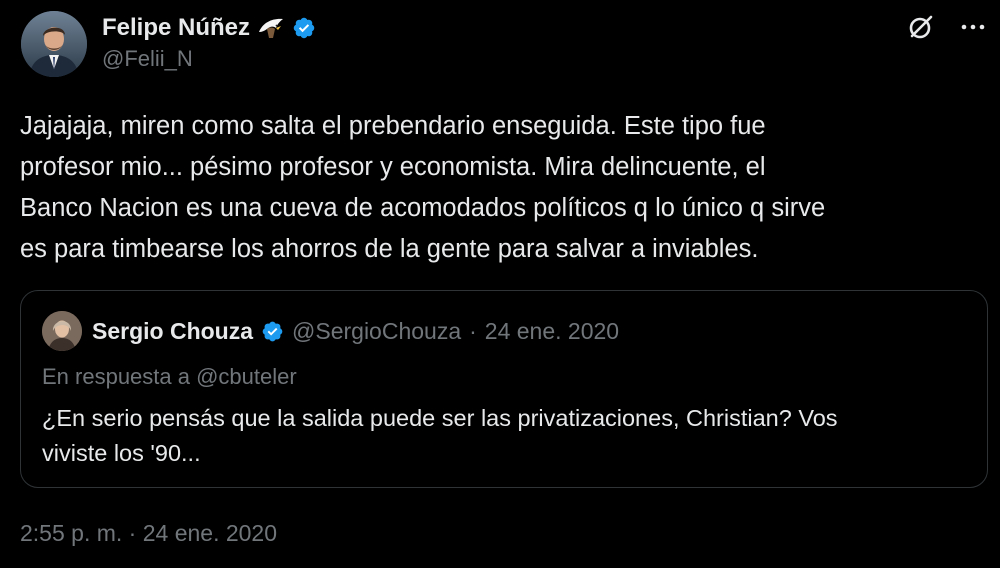 The width and height of the screenshot is (1000, 568). I want to click on verified-badge-icon, so click(304, 28).